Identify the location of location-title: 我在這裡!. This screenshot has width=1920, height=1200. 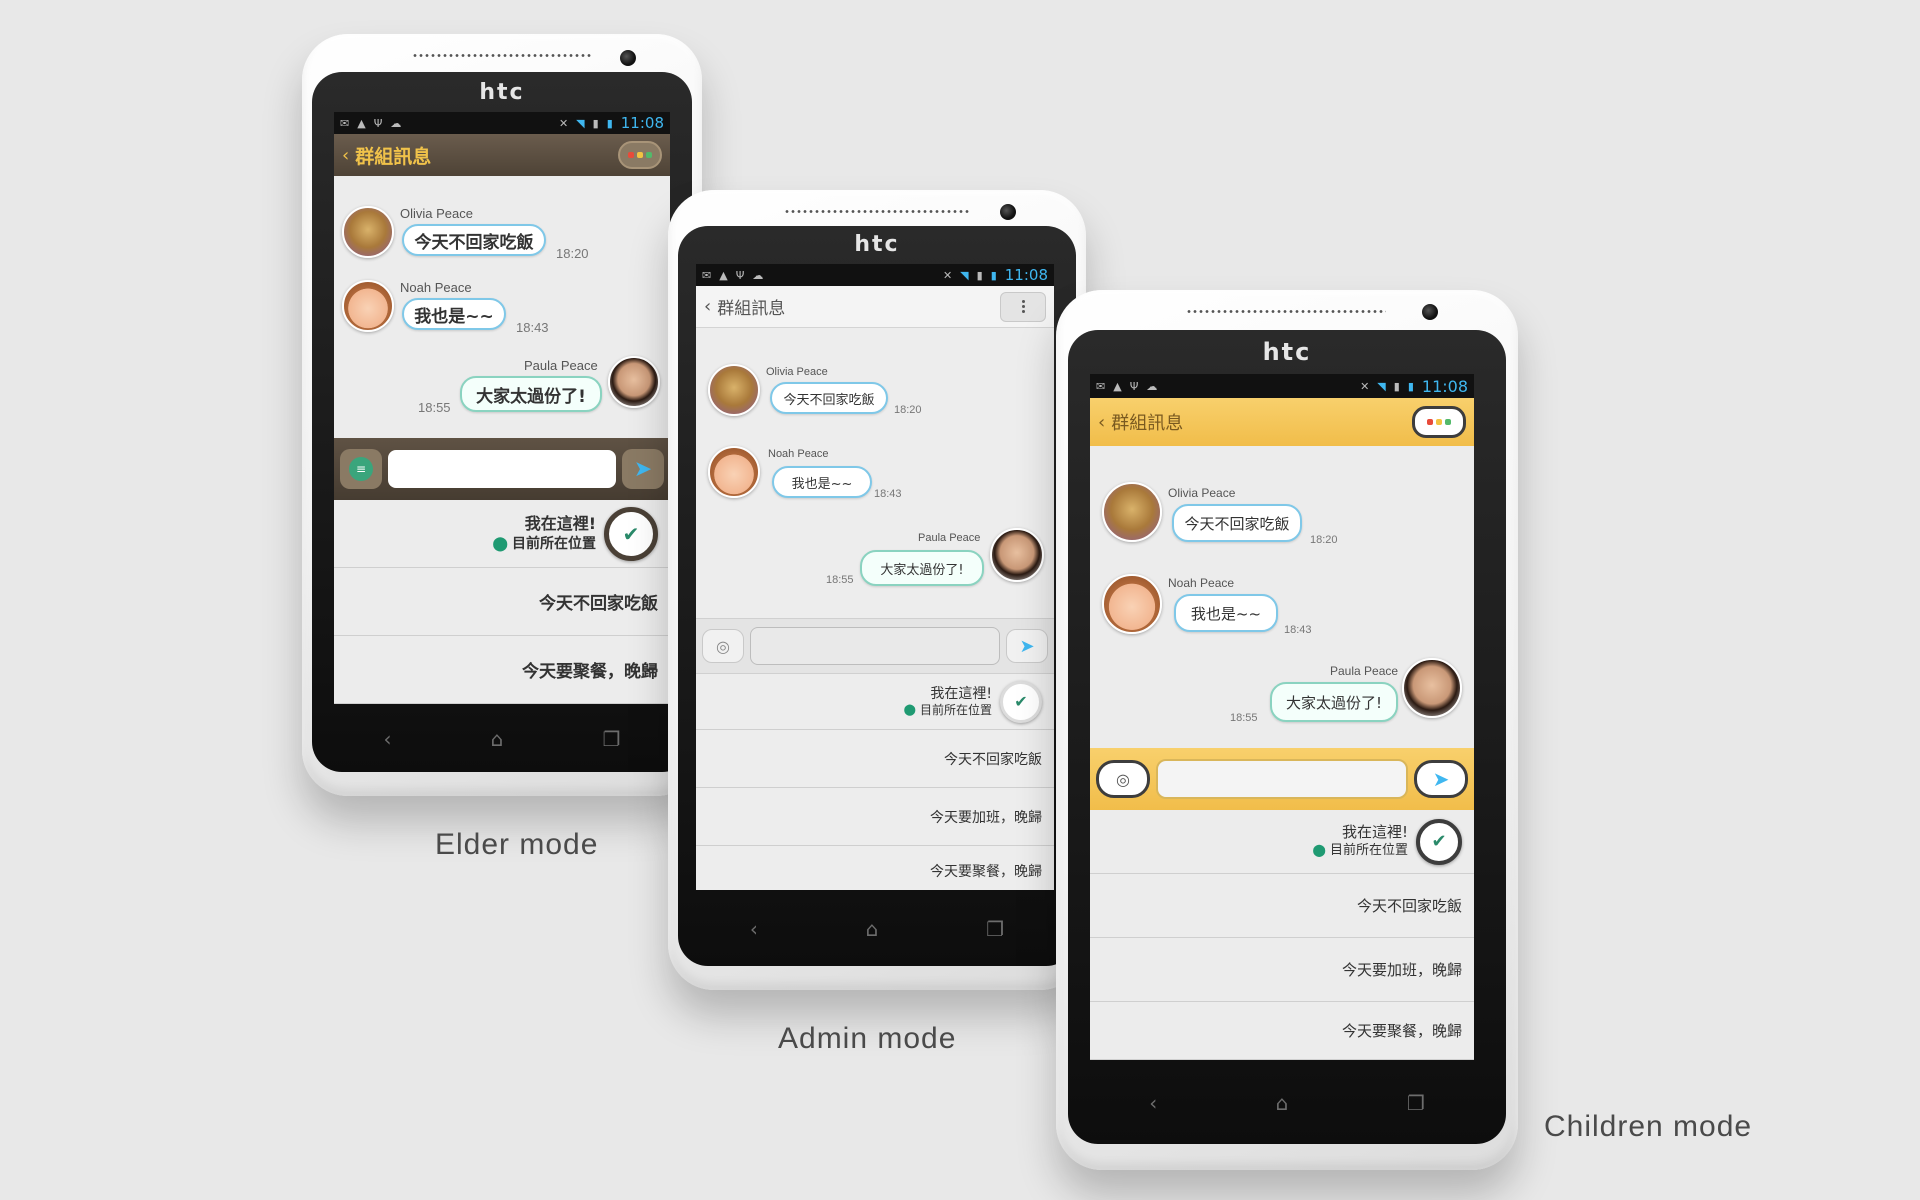
(1374, 832).